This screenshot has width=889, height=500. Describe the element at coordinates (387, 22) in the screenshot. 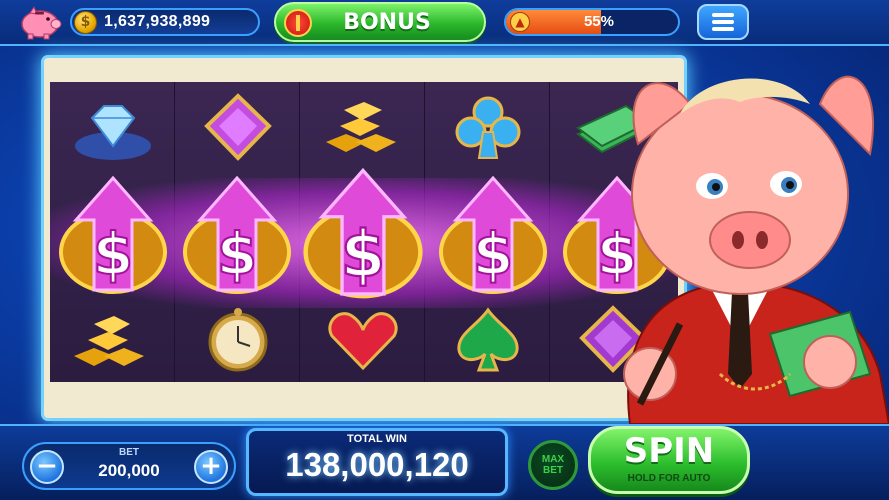

I see `bonus-label: BONUS` at that location.